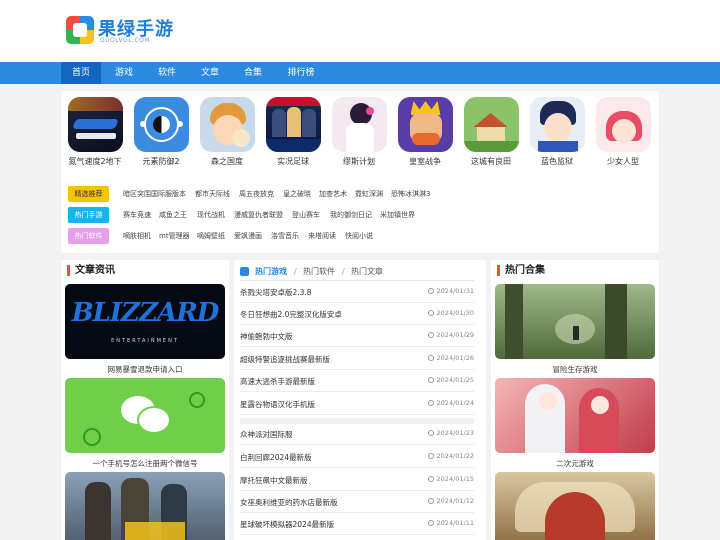 The width and height of the screenshot is (720, 540). Describe the element at coordinates (297, 194) in the screenshot. I see `tag-link: 皇之破晓` at that location.